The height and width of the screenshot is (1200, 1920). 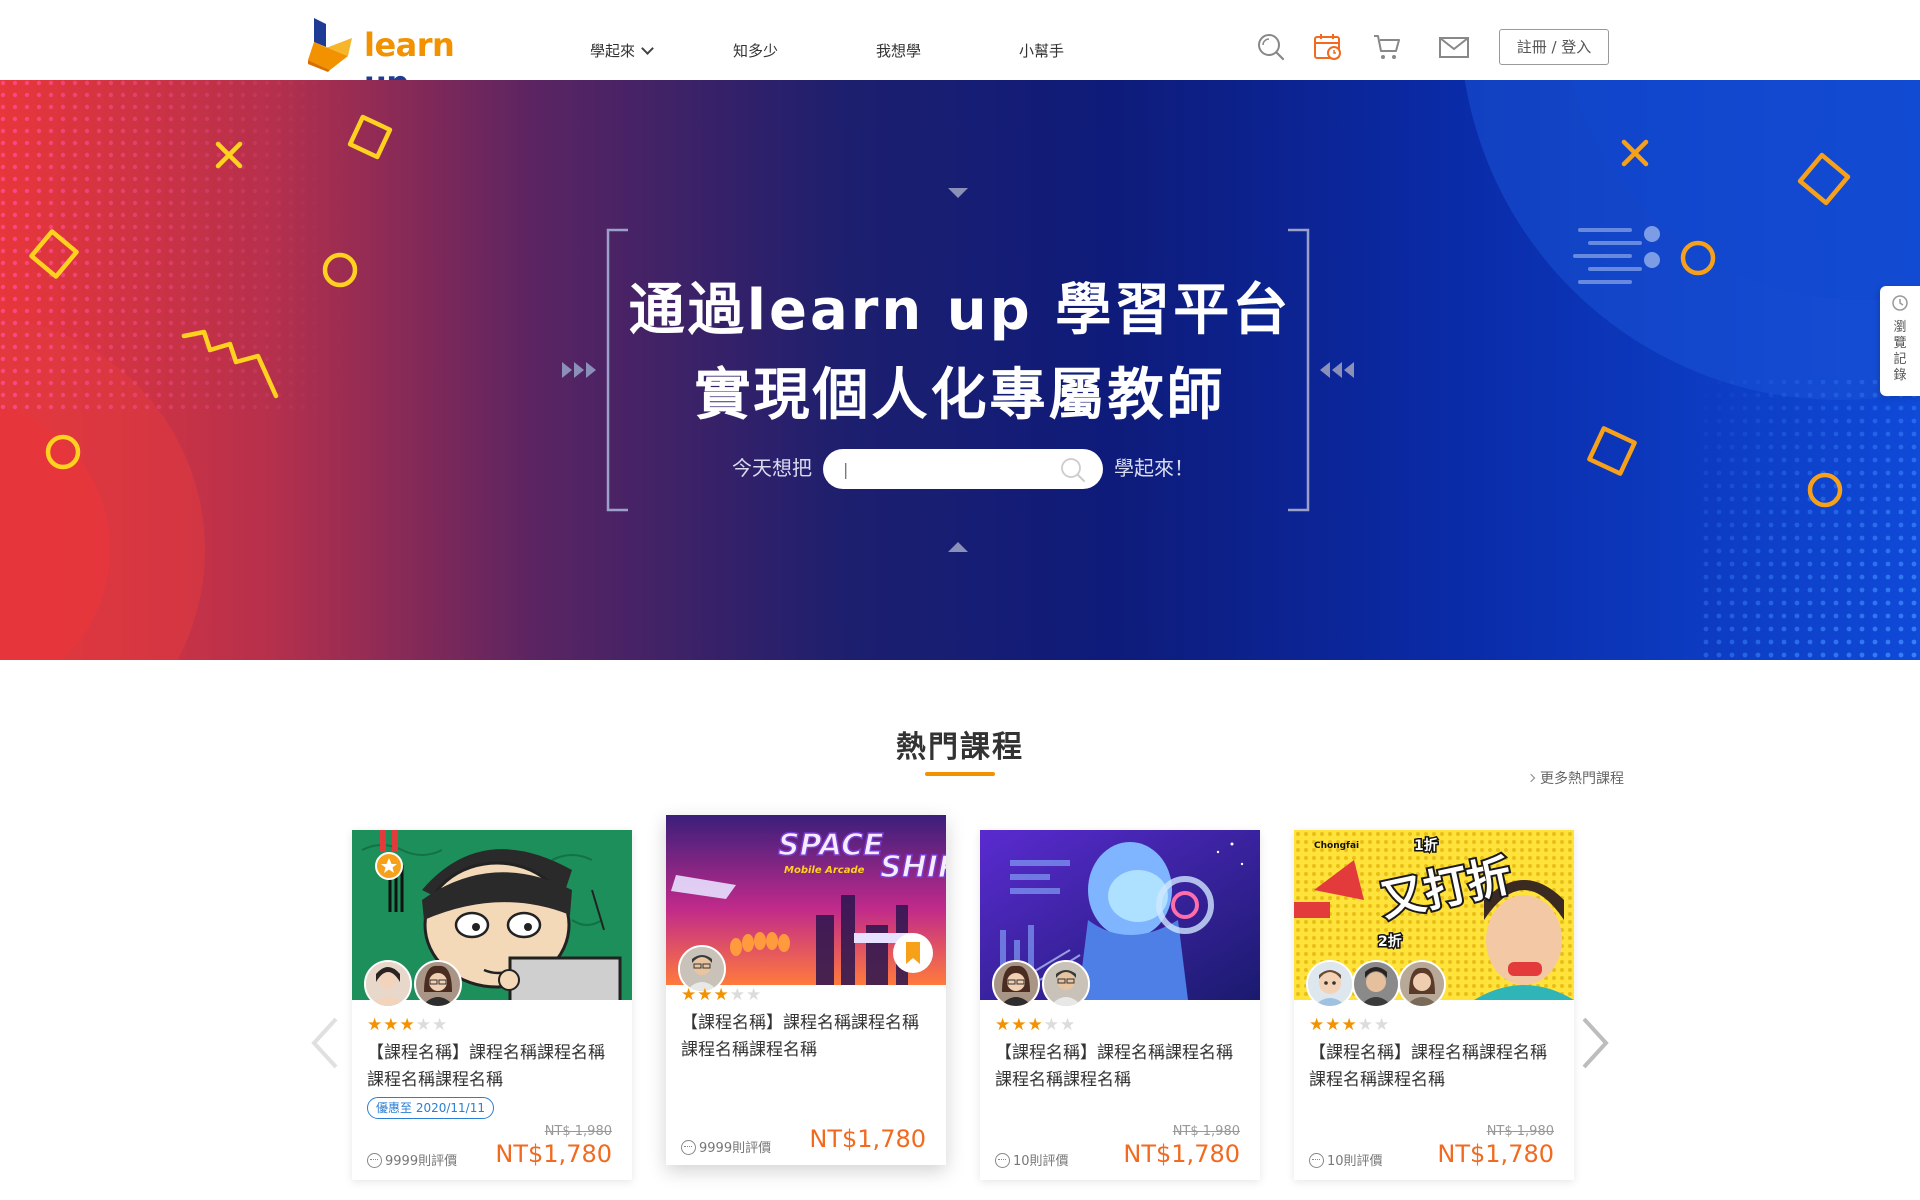 I want to click on browse-history-tab: 瀏覽記錄, so click(x=1900, y=341).